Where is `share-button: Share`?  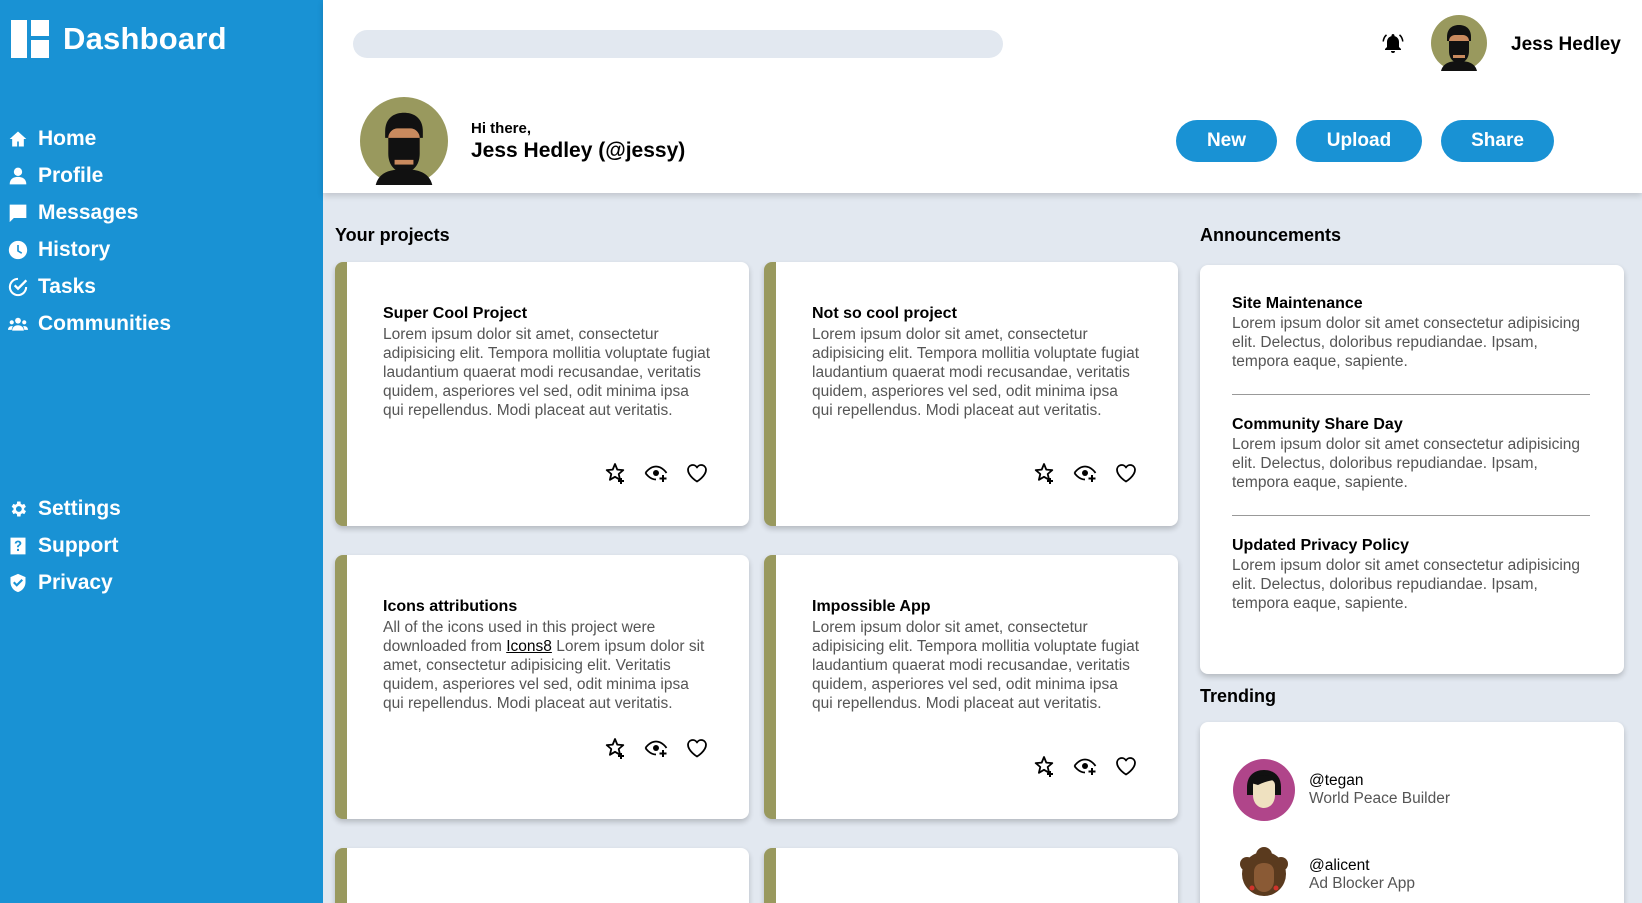
share-button: Share is located at coordinates (1497, 141).